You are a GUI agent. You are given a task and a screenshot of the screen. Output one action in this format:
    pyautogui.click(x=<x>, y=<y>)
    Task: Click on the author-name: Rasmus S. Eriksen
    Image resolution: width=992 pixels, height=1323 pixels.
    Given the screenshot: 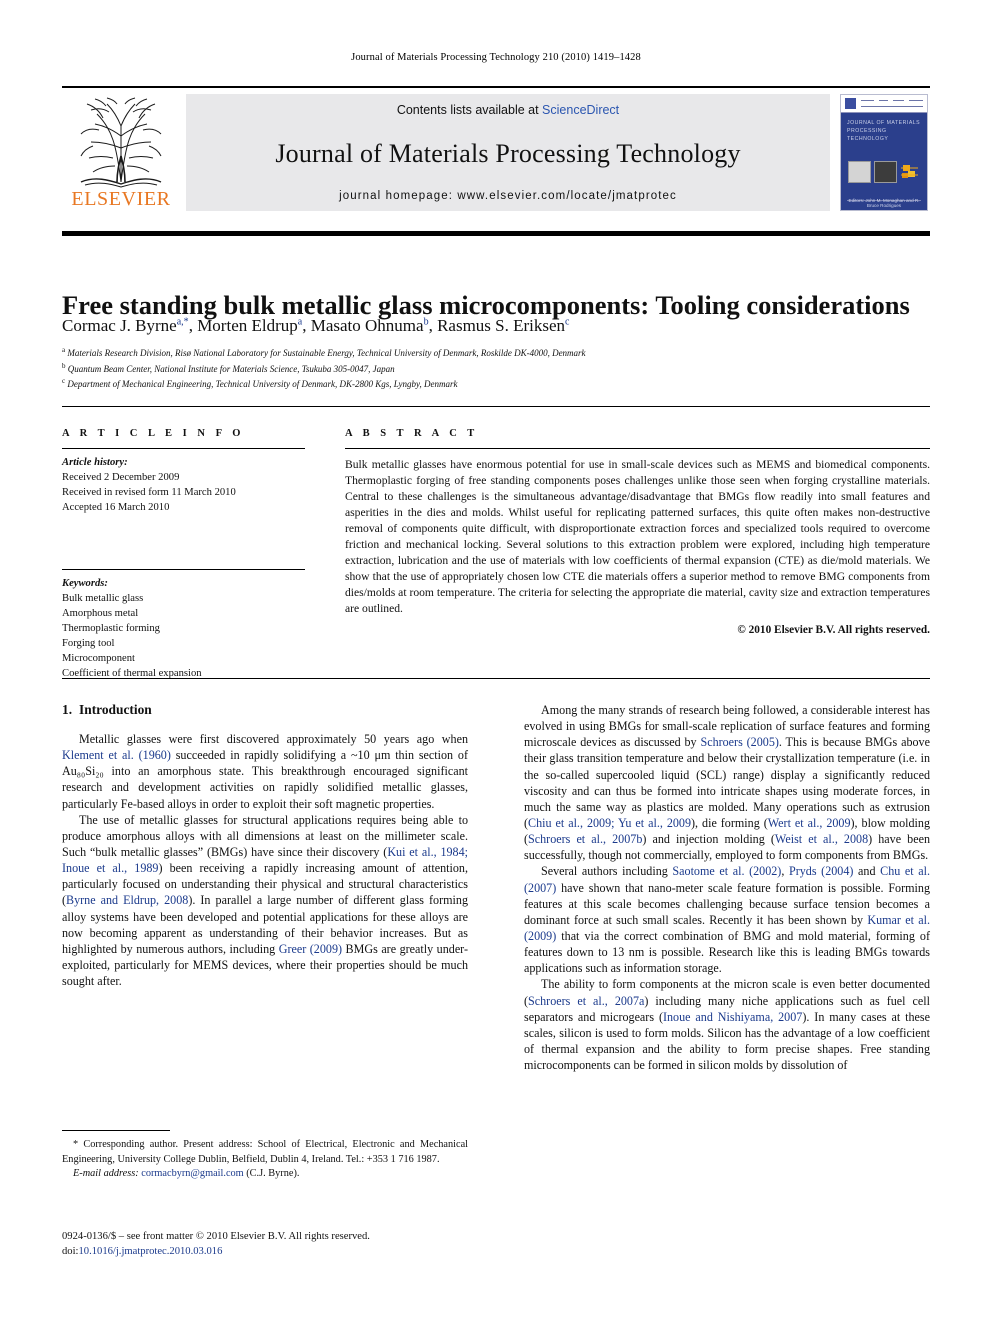 What is the action you would take?
    pyautogui.click(x=501, y=325)
    